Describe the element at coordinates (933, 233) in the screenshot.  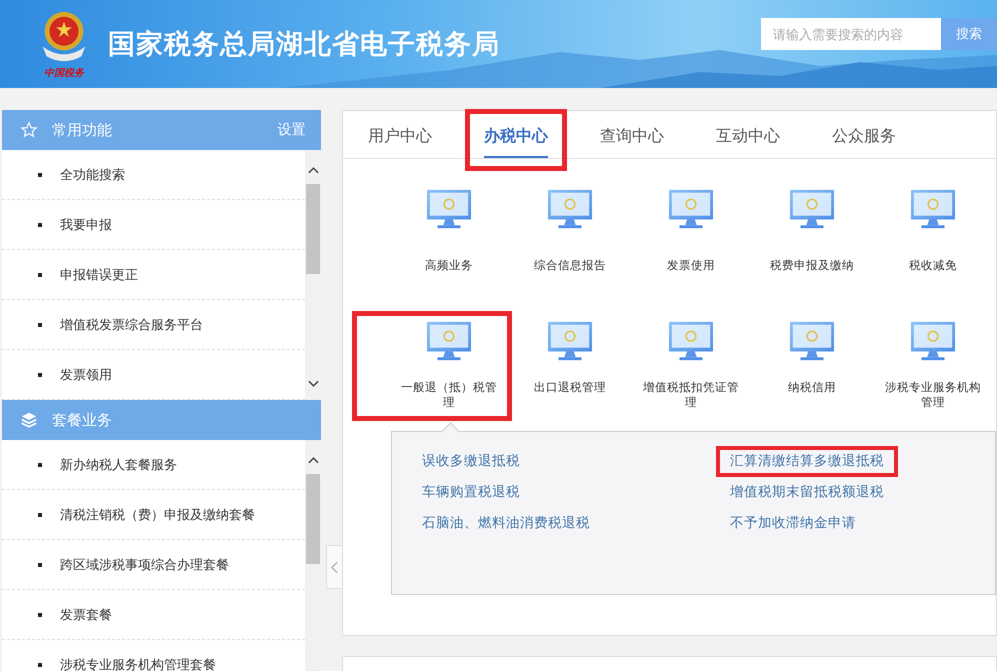
I see `service-tile: 税收减免` at that location.